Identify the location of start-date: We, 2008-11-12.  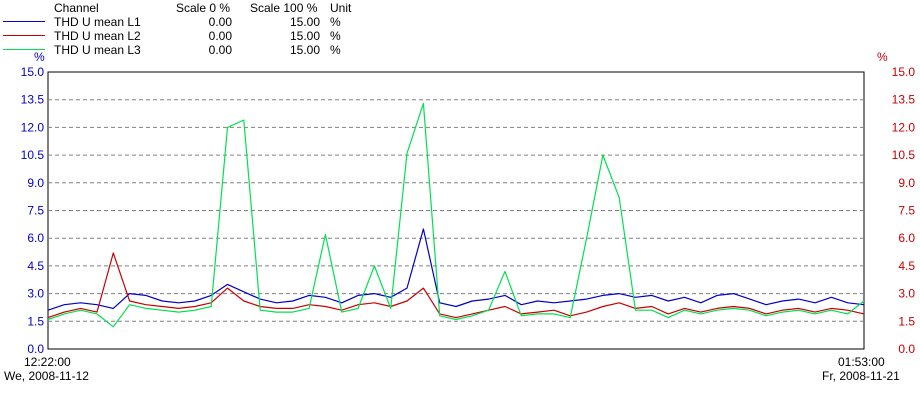
(46, 376).